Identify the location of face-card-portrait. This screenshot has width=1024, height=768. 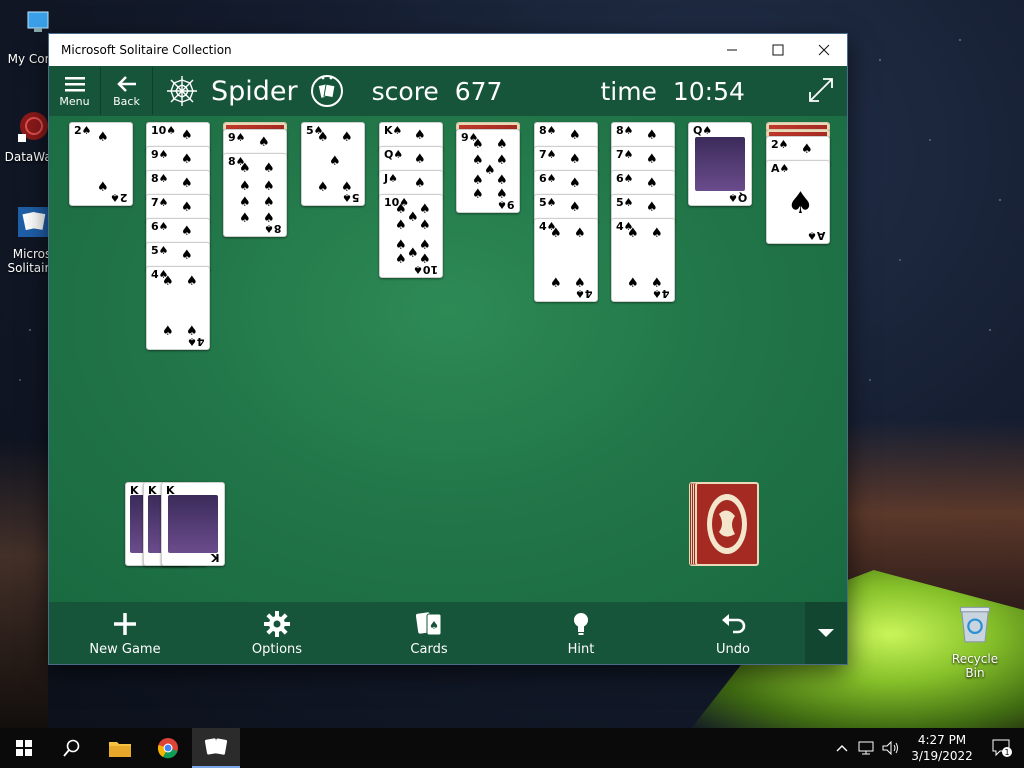
(720, 164).